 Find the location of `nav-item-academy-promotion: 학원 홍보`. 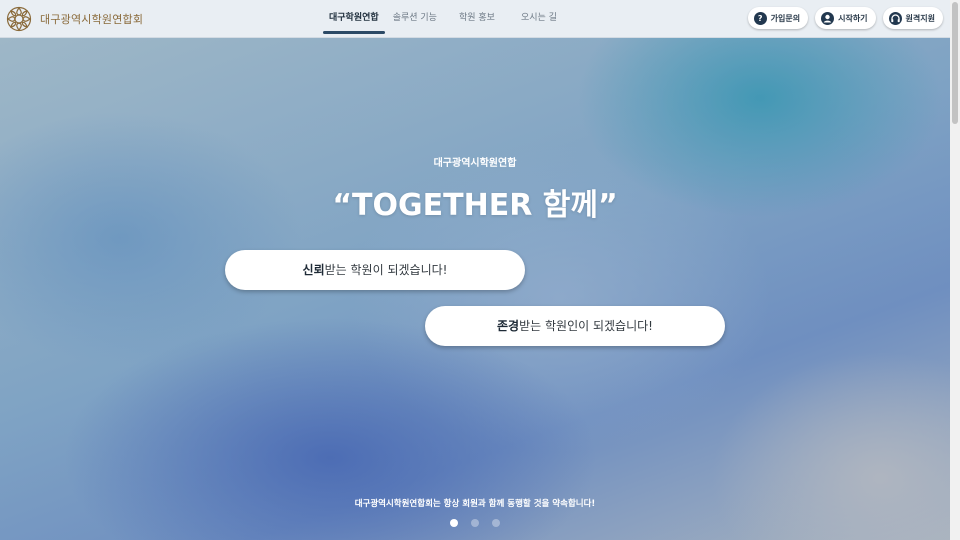

nav-item-academy-promotion: 학원 홍보 is located at coordinates (477, 19).